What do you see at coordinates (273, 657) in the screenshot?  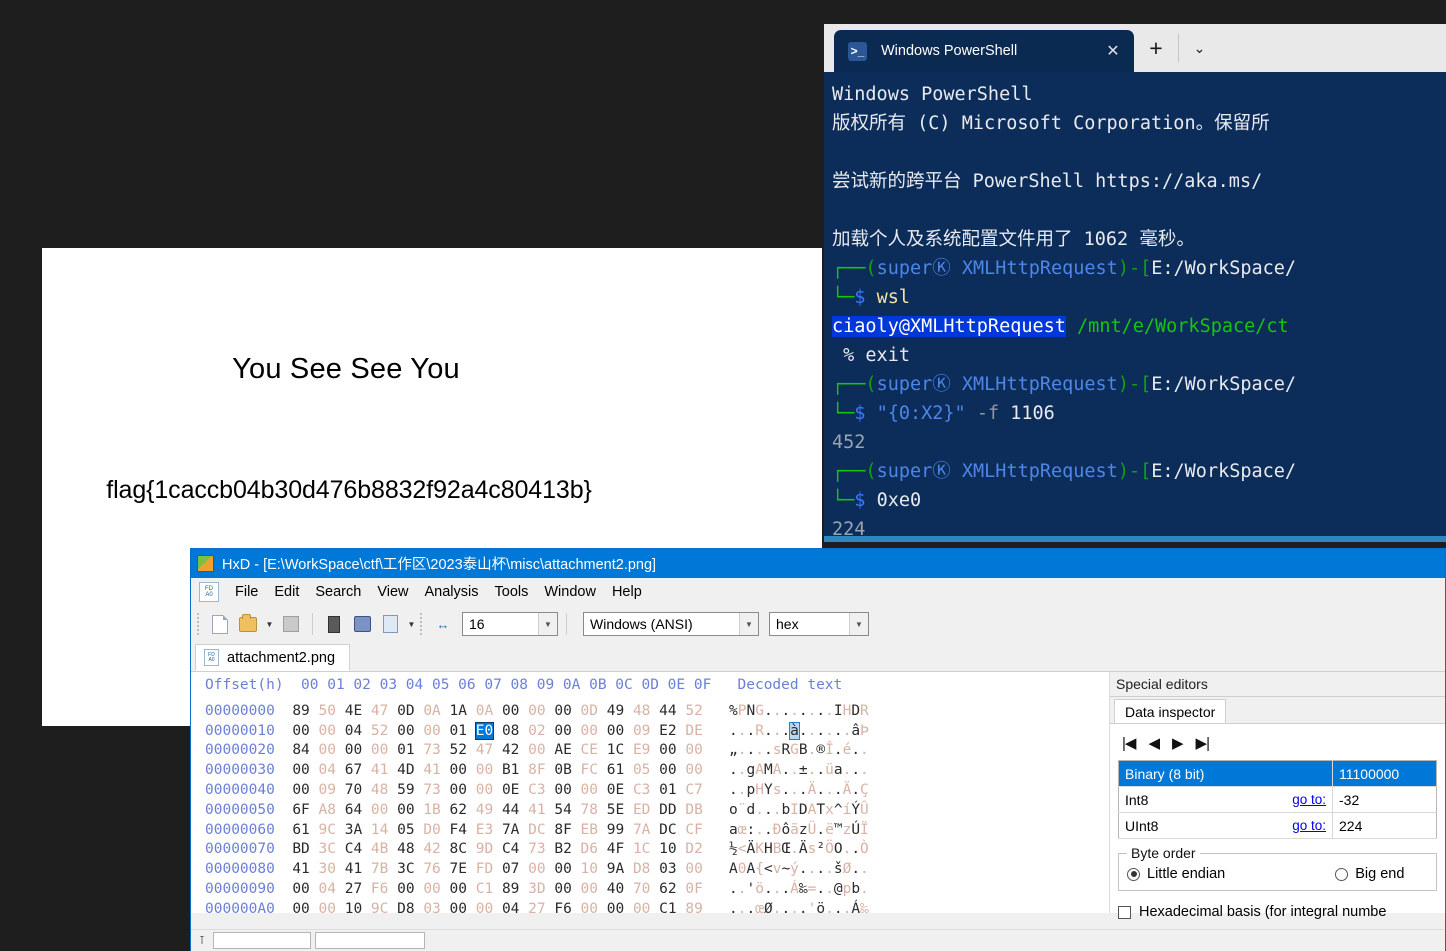 I see `file-tab-attachment2: FD A0 attachment2.png` at bounding box center [273, 657].